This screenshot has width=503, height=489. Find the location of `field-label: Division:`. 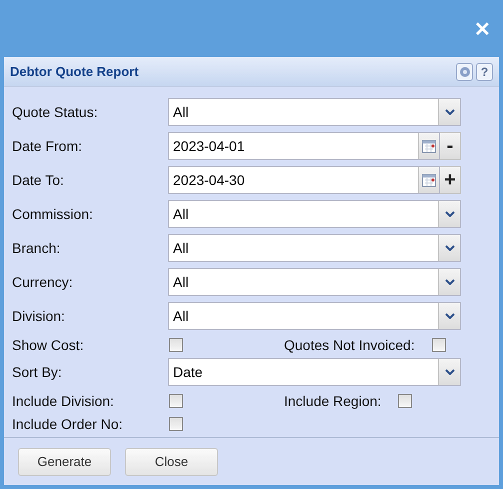

field-label: Division: is located at coordinates (39, 316).